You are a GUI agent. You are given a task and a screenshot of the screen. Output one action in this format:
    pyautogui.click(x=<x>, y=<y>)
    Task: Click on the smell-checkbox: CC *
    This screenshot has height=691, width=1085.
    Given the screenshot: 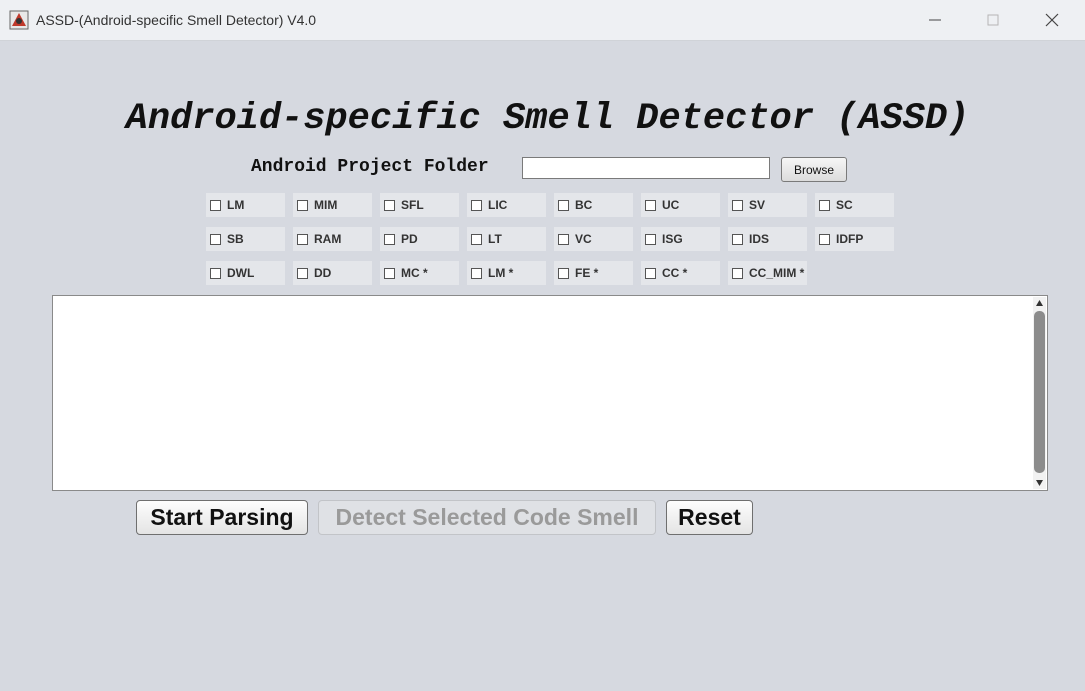 What is the action you would take?
    pyautogui.click(x=680, y=273)
    